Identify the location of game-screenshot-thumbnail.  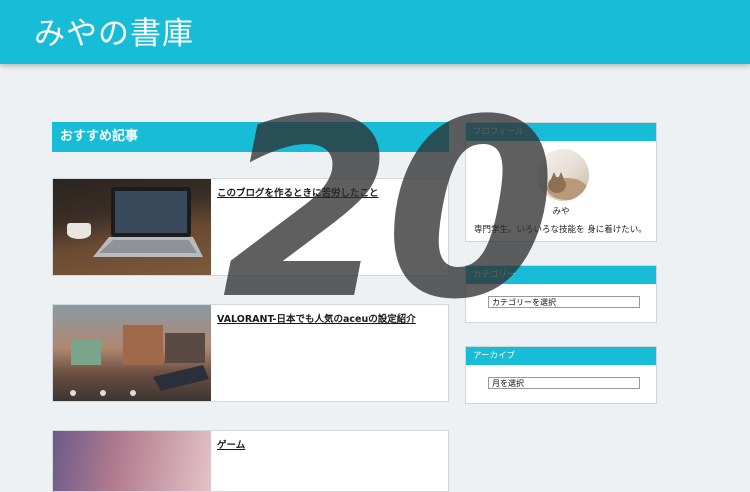
(132, 353).